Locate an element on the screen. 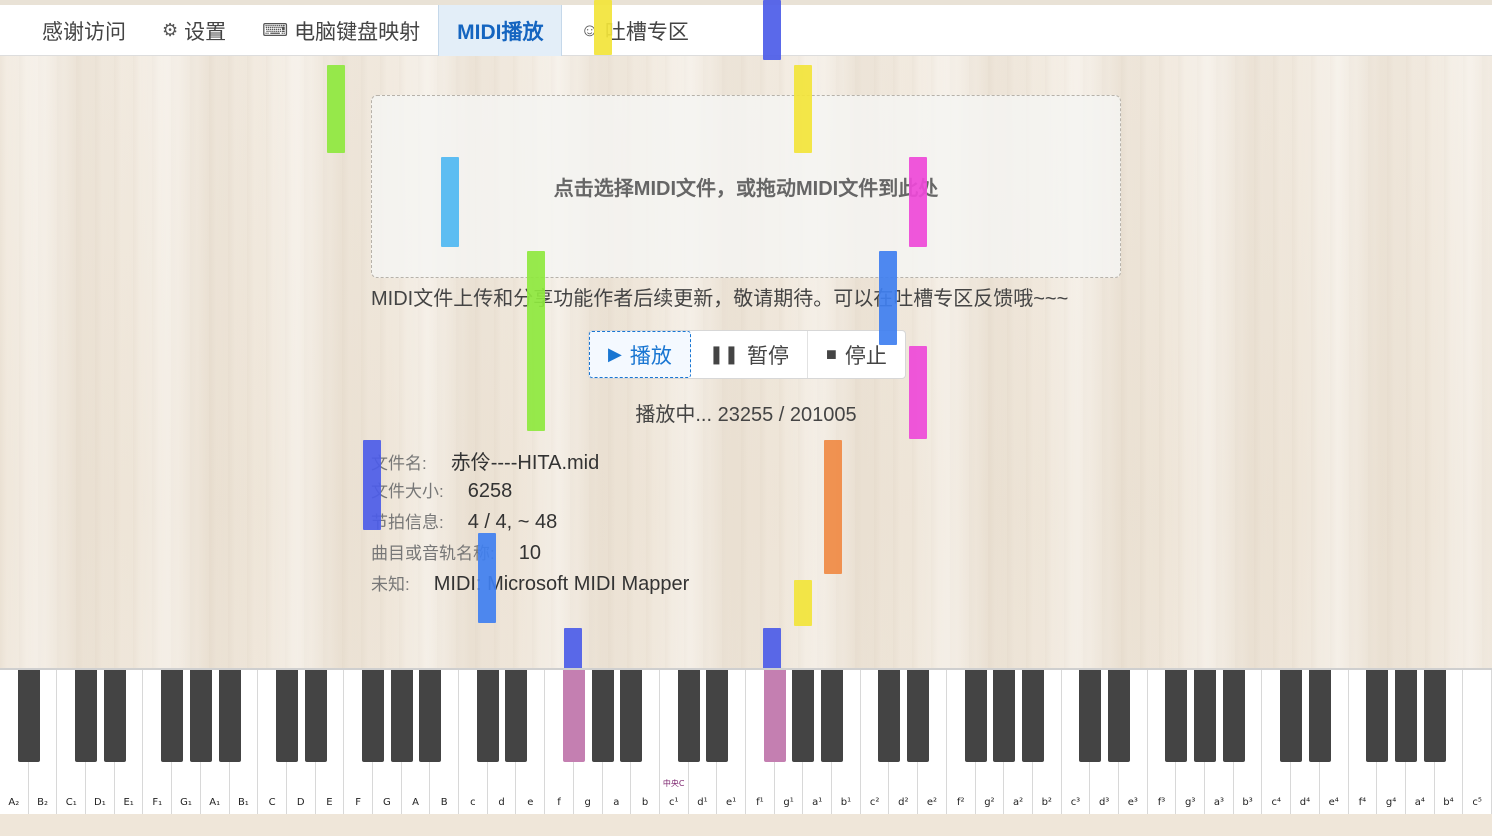  piano-key-label: b² is located at coordinates (1046, 802).